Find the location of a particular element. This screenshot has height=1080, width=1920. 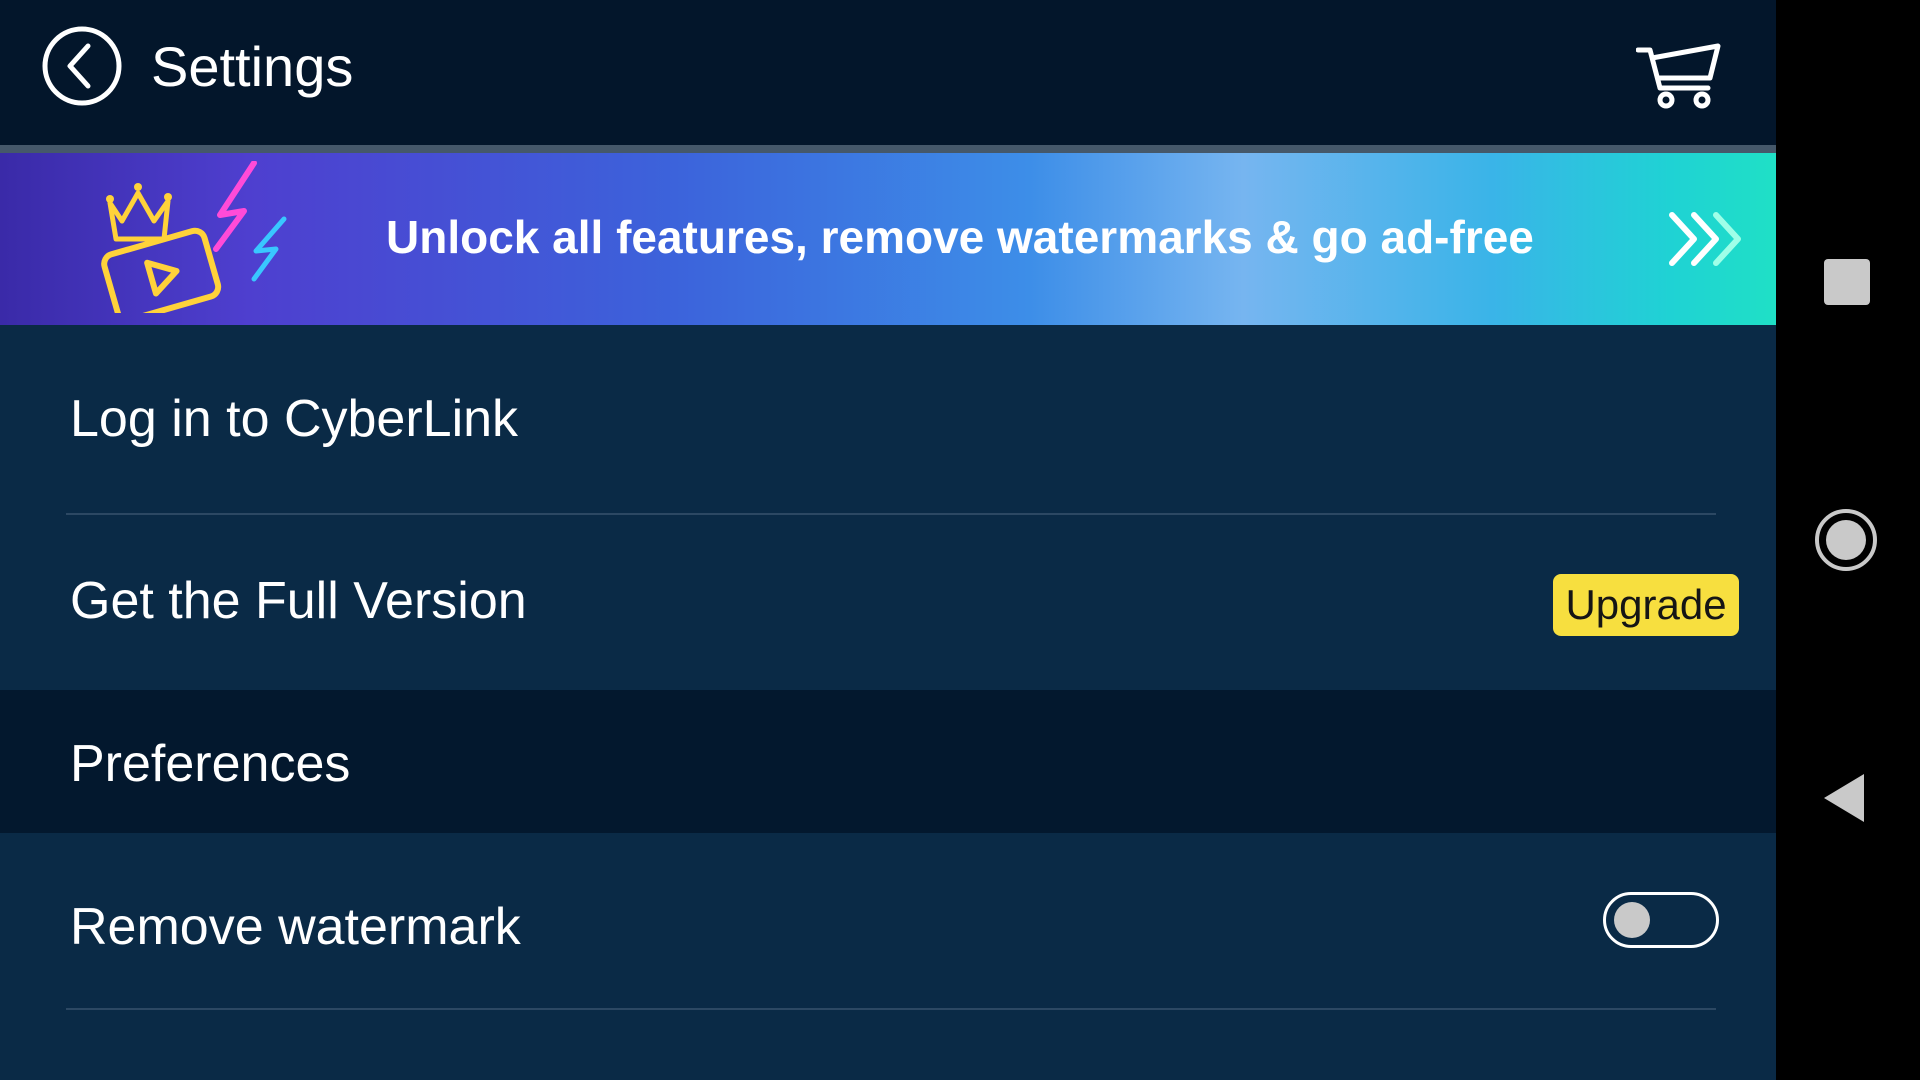

square-recents-icon is located at coordinates (1847, 282).